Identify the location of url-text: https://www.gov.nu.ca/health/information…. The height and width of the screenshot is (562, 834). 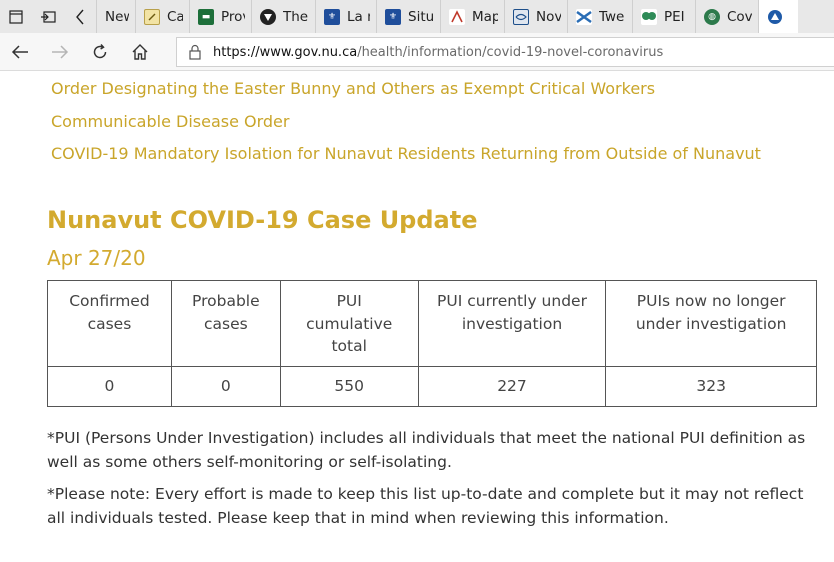
(438, 52).